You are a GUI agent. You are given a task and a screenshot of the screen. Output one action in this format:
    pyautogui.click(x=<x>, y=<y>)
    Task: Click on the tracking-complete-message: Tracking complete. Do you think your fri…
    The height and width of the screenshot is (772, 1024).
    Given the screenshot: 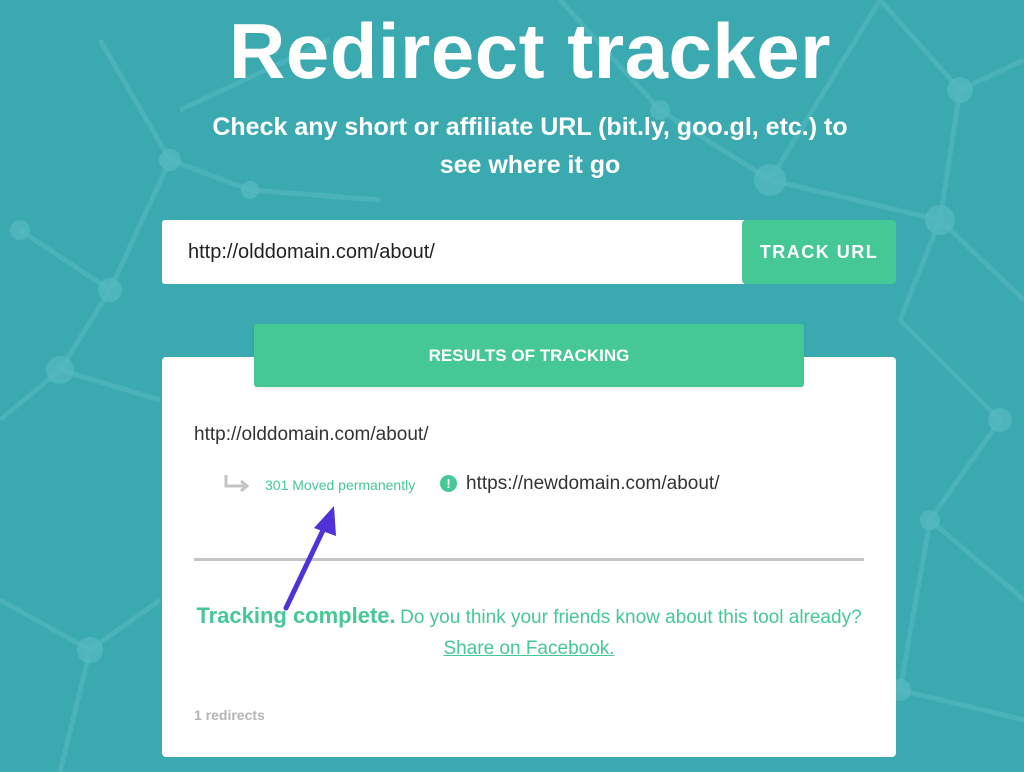 What is the action you would take?
    pyautogui.click(x=529, y=616)
    